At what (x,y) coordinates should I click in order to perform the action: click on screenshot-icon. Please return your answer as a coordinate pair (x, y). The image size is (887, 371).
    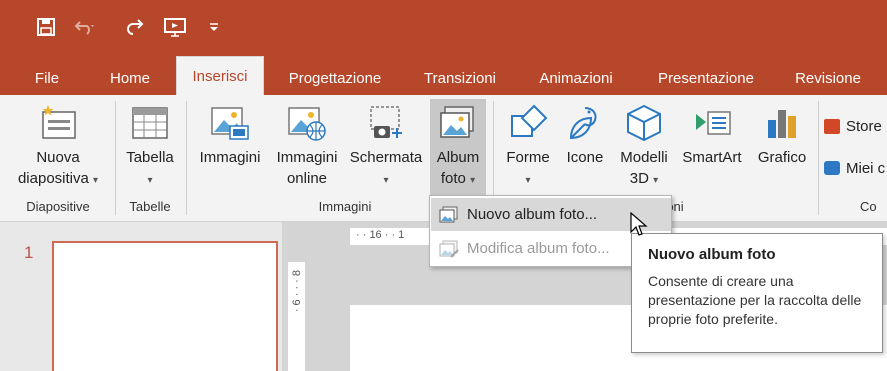
    Looking at the image, I should click on (386, 123).